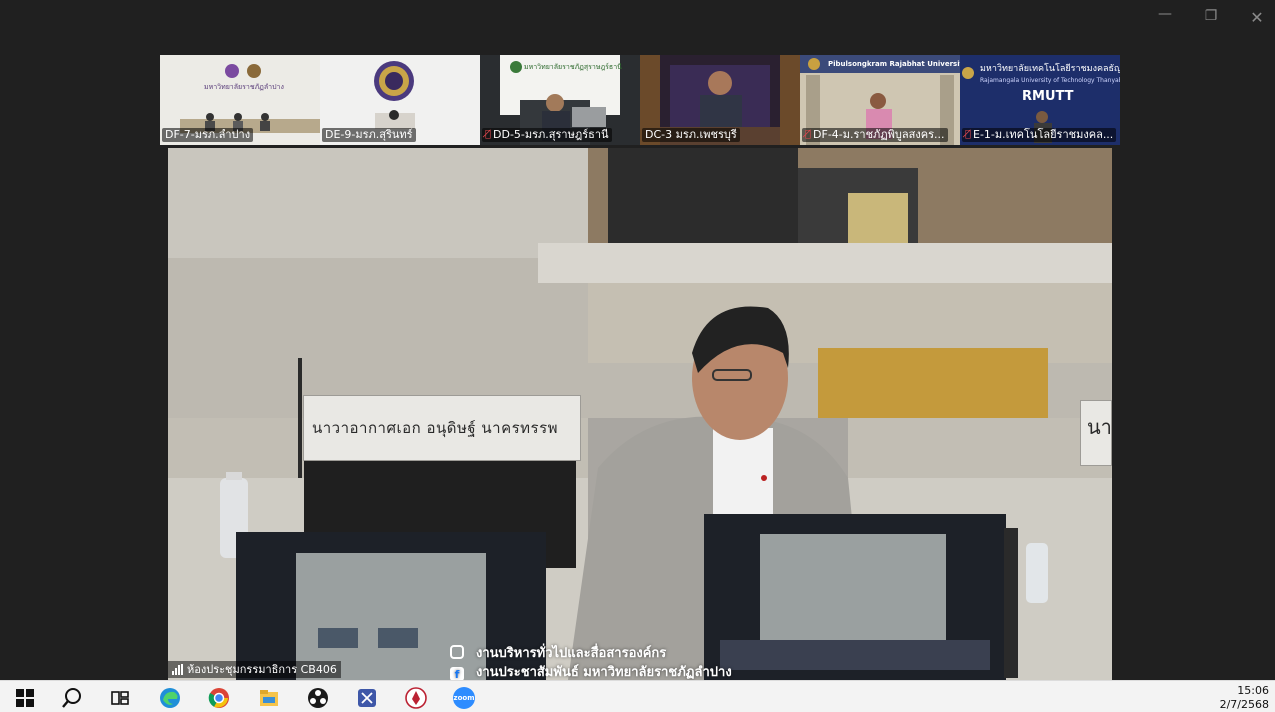  Describe the element at coordinates (442, 428) in the screenshot. I see `nameplate: นาวาอากาศเอก อนุดิษฐ์ นาครทรรพ` at that location.